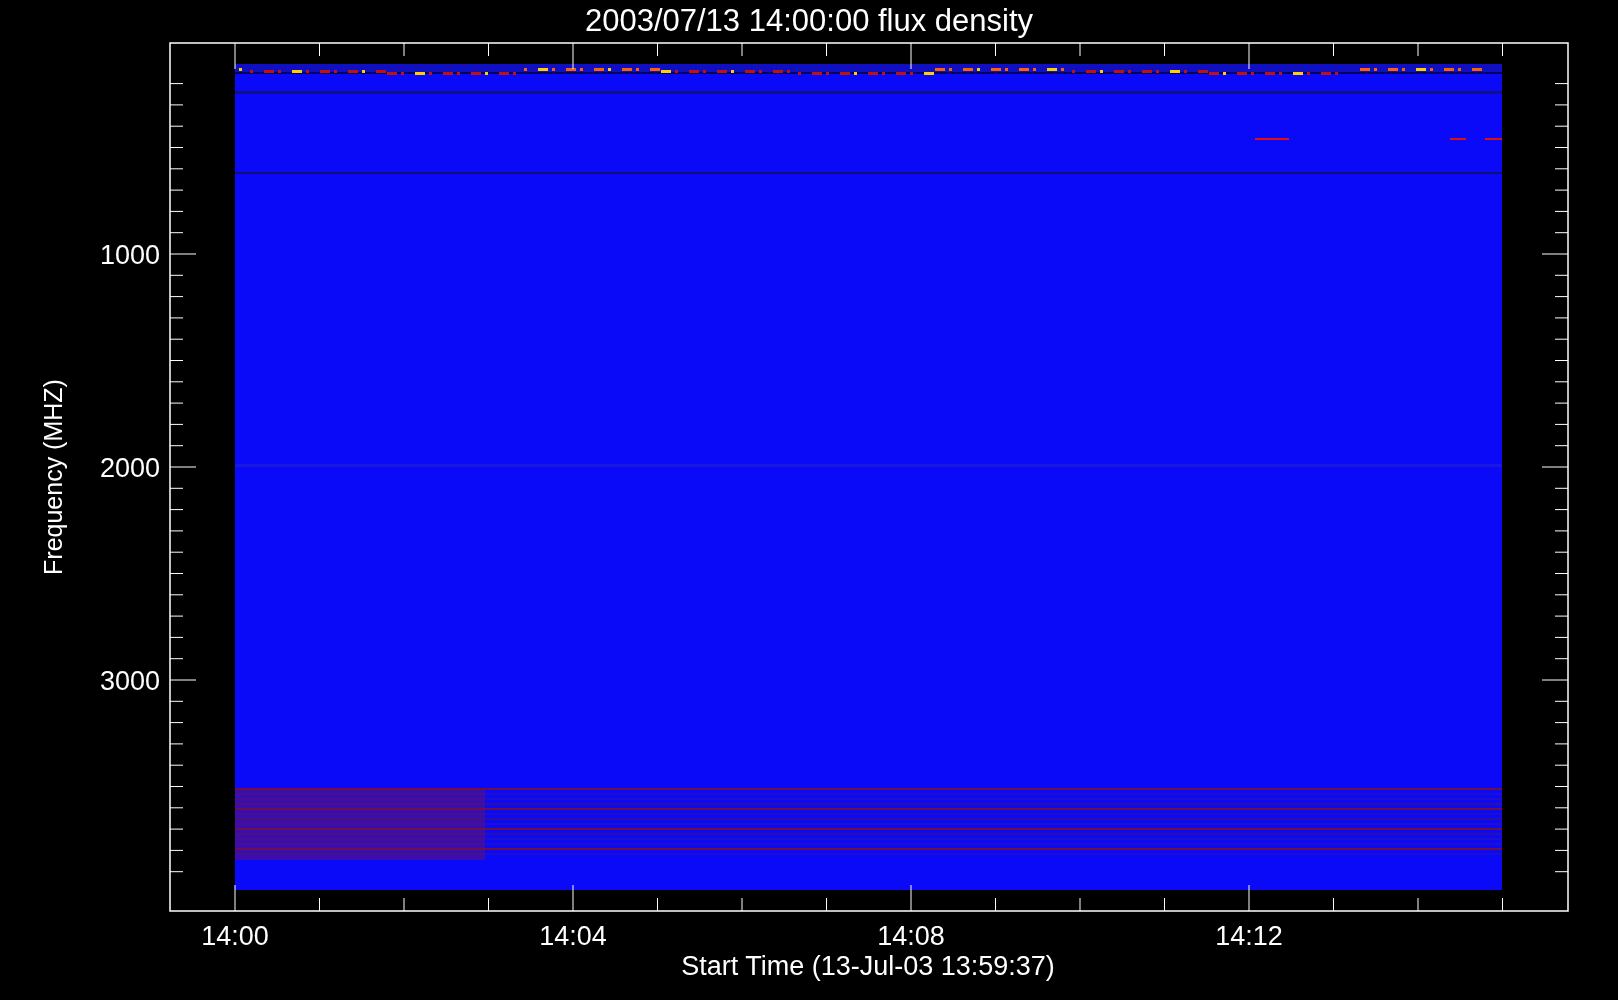 The image size is (1618, 1000). I want to click on tick-label: 14:08, so click(911, 936).